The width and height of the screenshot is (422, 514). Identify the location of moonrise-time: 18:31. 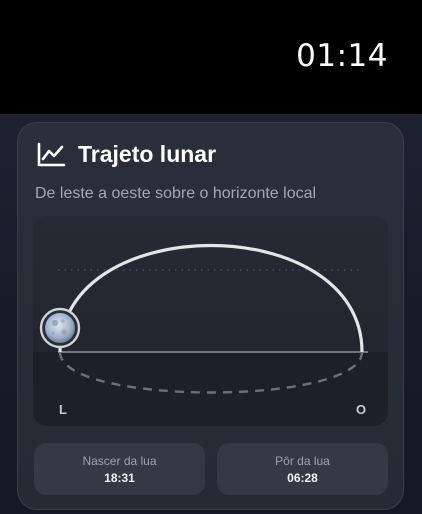
(119, 478).